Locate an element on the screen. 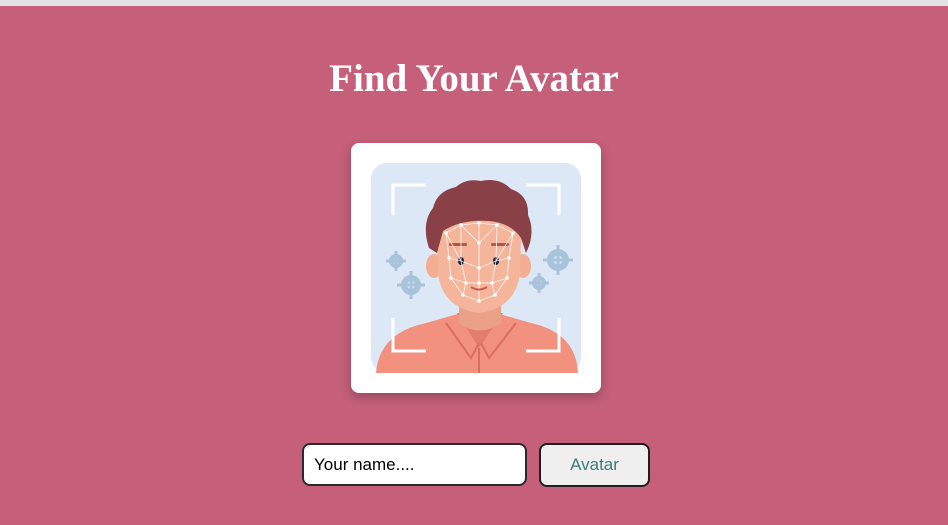  face-recognition-avatar-icon is located at coordinates (476, 268).